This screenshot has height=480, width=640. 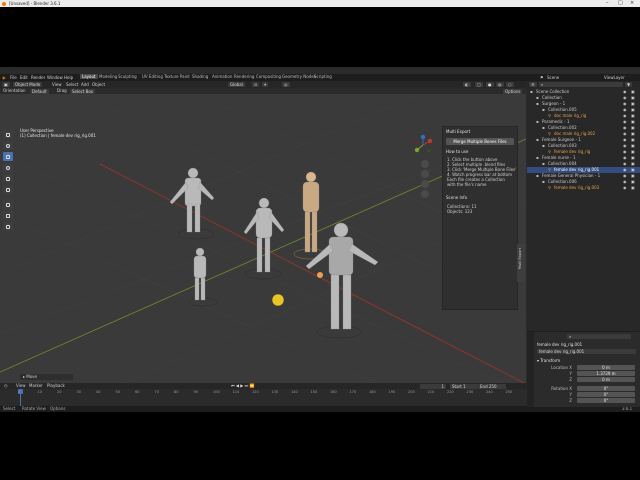 I want to click on maximize-icon: □, so click(x=620, y=3).